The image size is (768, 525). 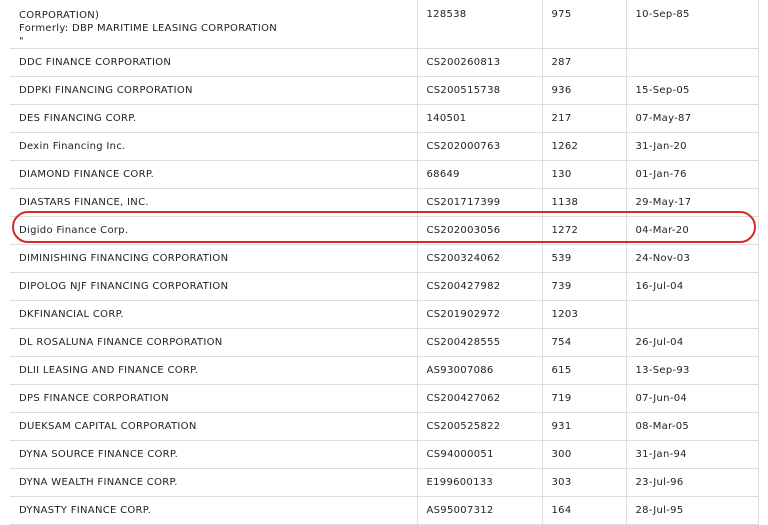 I want to click on company-name-line: ", so click(x=21, y=41).